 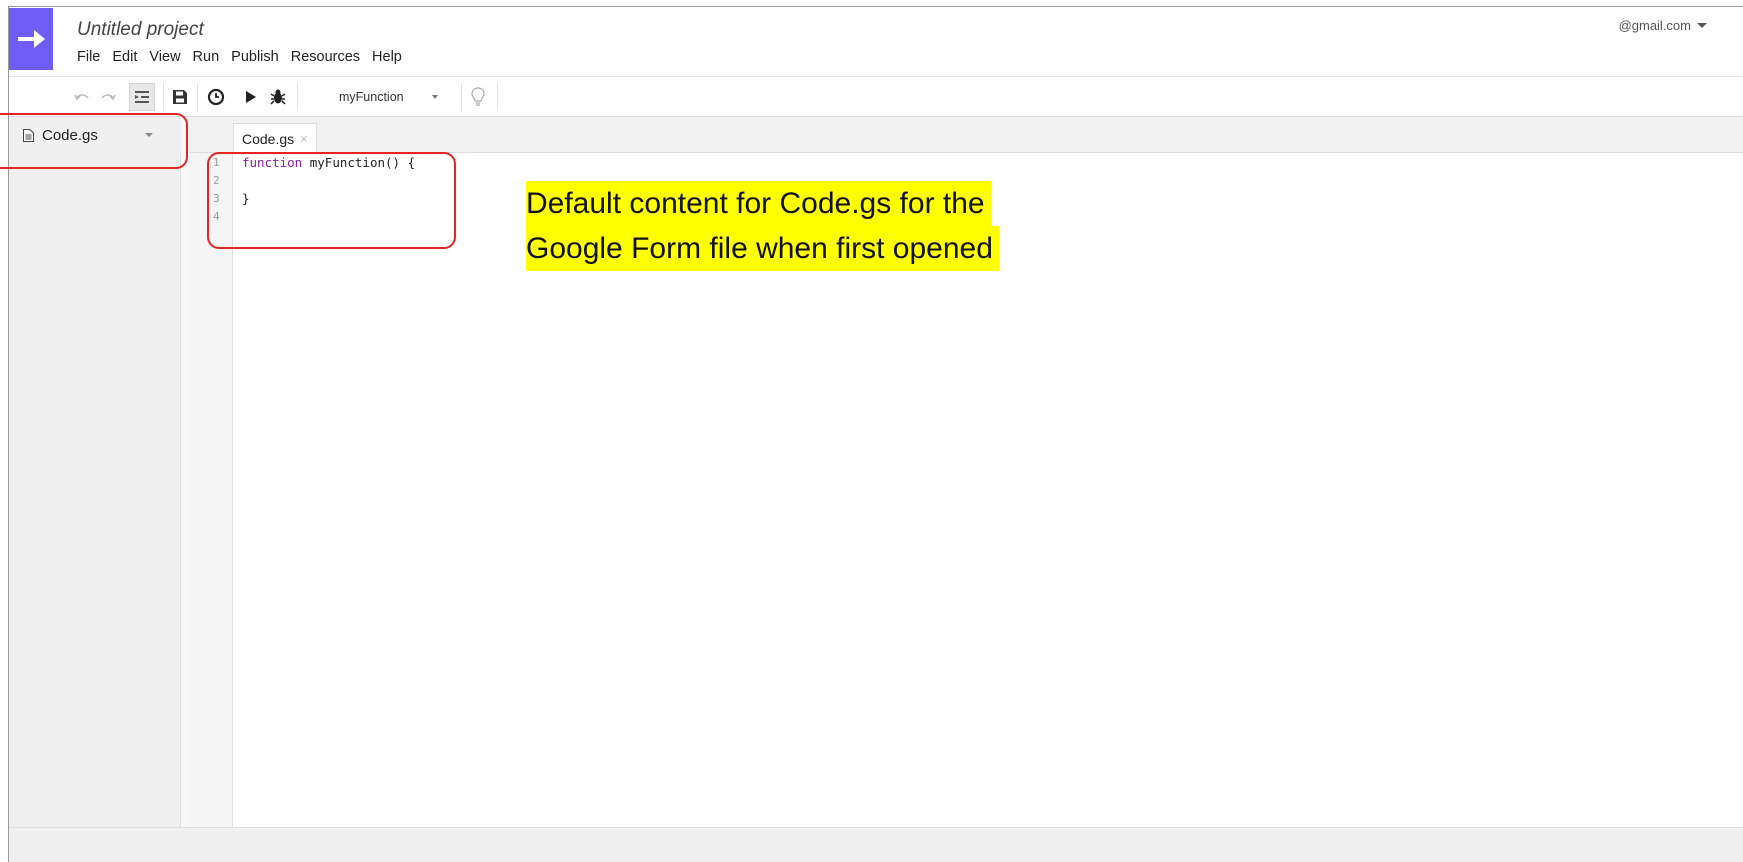 What do you see at coordinates (876, 96) in the screenshot?
I see `toolbar: myFunction` at bounding box center [876, 96].